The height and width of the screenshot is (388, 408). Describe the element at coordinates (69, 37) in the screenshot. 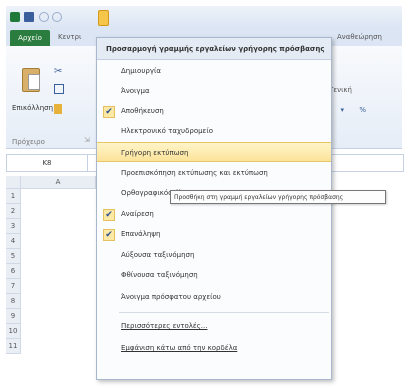

I see `tab-home: Κεντρι` at that location.